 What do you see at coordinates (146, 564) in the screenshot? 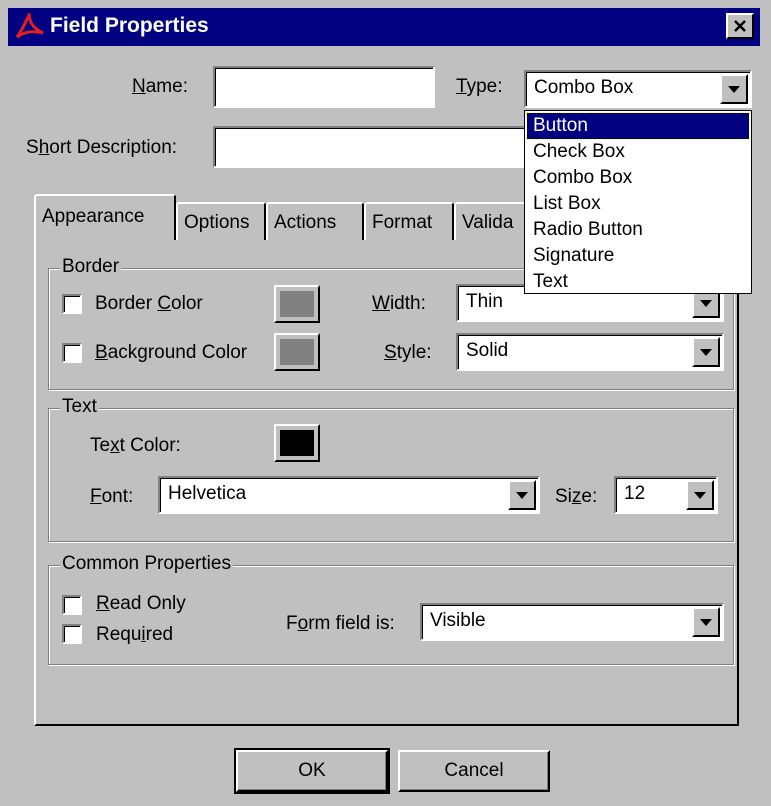
I see `common-properties-title: Common Properties` at bounding box center [146, 564].